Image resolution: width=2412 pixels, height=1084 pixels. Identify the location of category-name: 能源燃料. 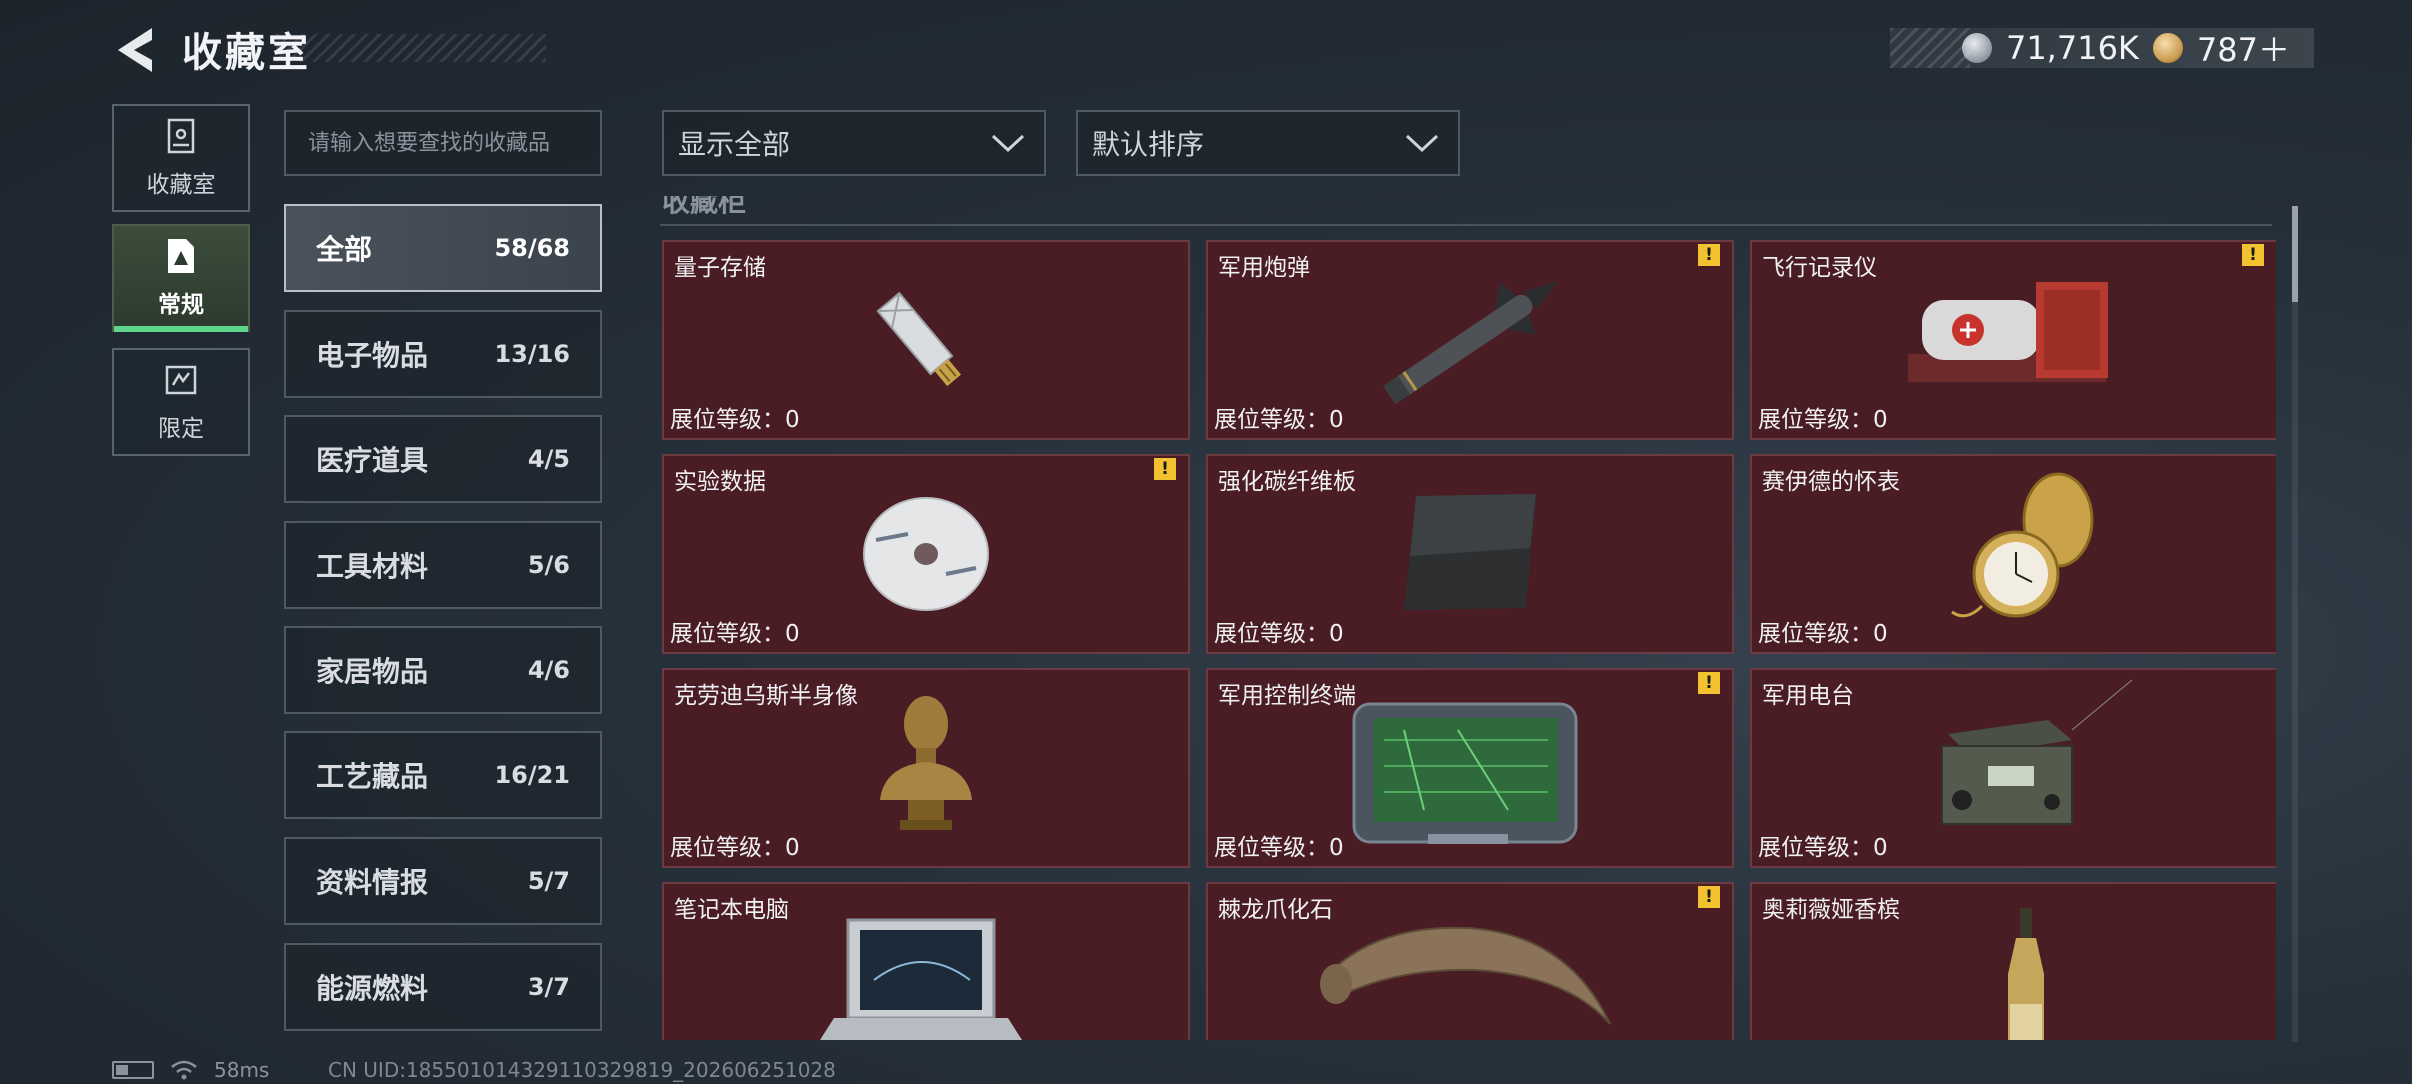
(372, 988).